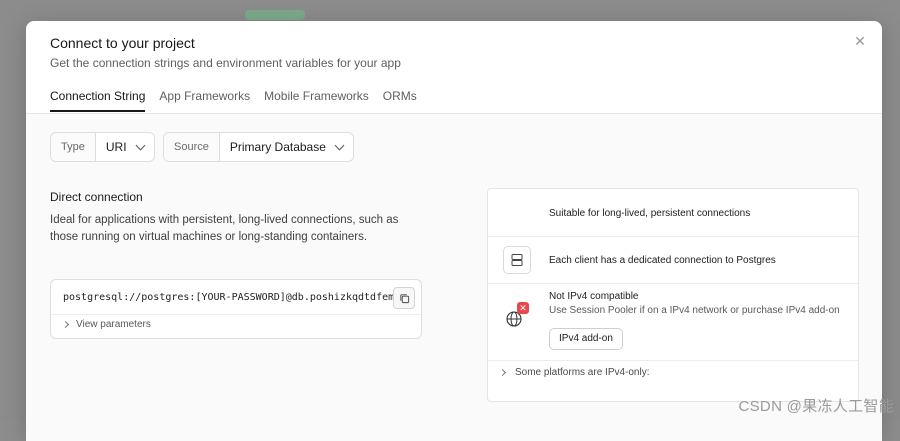 This screenshot has width=900, height=441. I want to click on server-icon-box, so click(517, 260).